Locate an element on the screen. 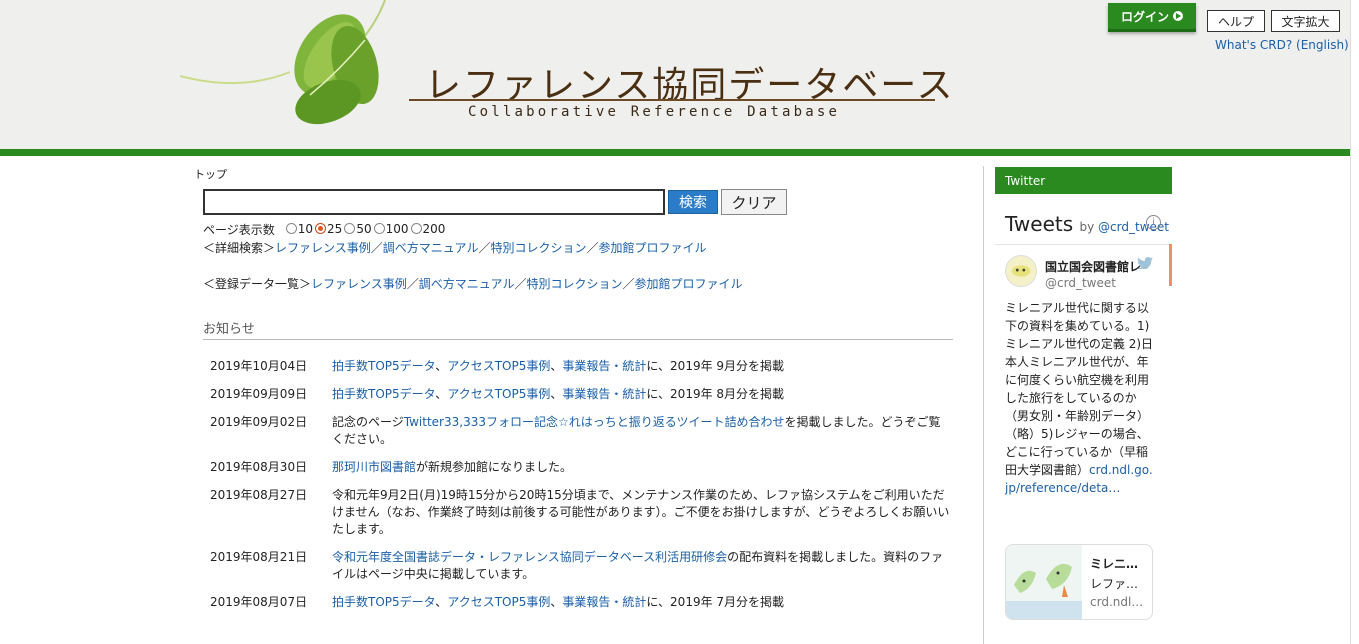 The width and height of the screenshot is (1359, 644). page-size-radio-200: 200 is located at coordinates (427, 229).